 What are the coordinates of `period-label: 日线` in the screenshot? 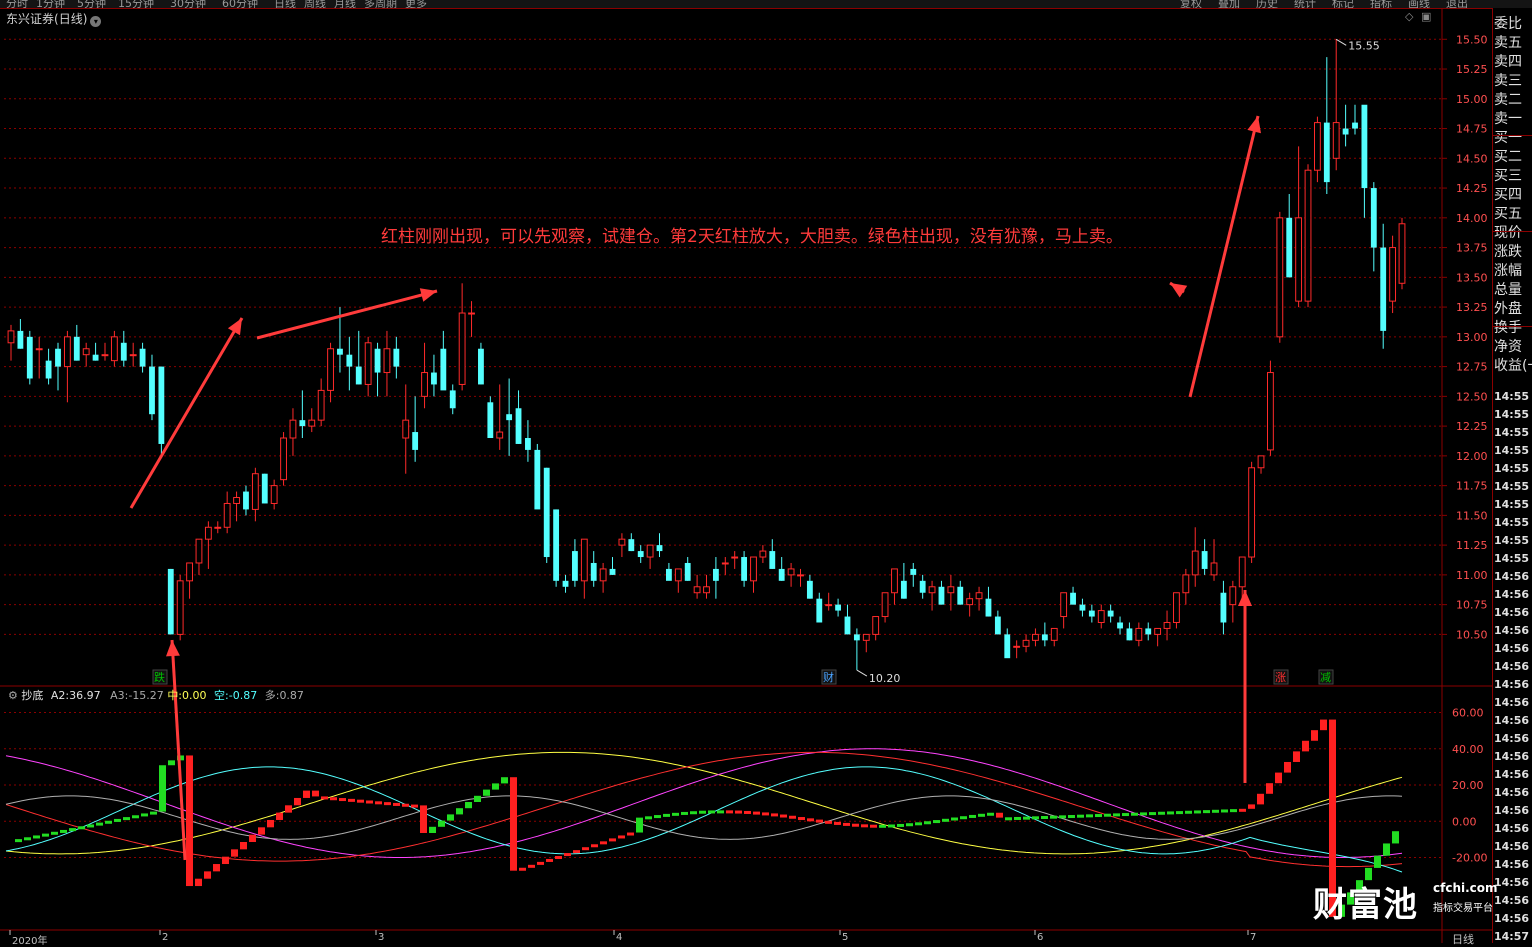 It's located at (1463, 939).